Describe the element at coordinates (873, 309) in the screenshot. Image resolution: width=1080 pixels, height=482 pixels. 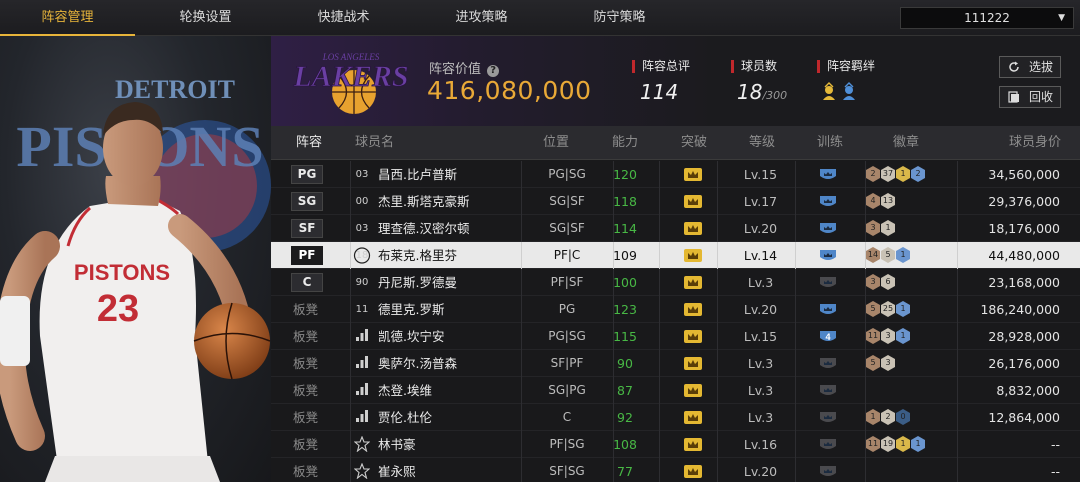
I see `badge-hex-icon: 5` at that location.